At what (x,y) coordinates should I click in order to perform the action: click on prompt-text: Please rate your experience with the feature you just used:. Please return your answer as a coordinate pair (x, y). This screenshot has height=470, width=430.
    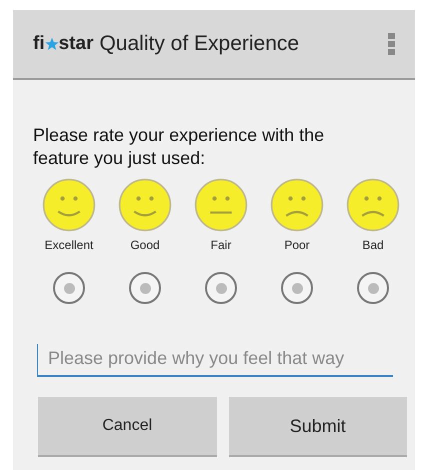
    Looking at the image, I should click on (179, 147).